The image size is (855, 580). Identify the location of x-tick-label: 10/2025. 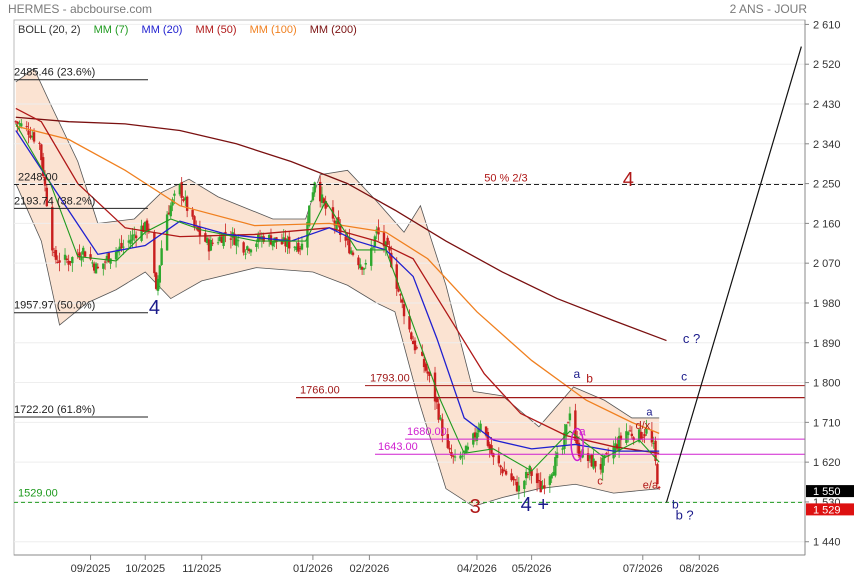
(145, 569).